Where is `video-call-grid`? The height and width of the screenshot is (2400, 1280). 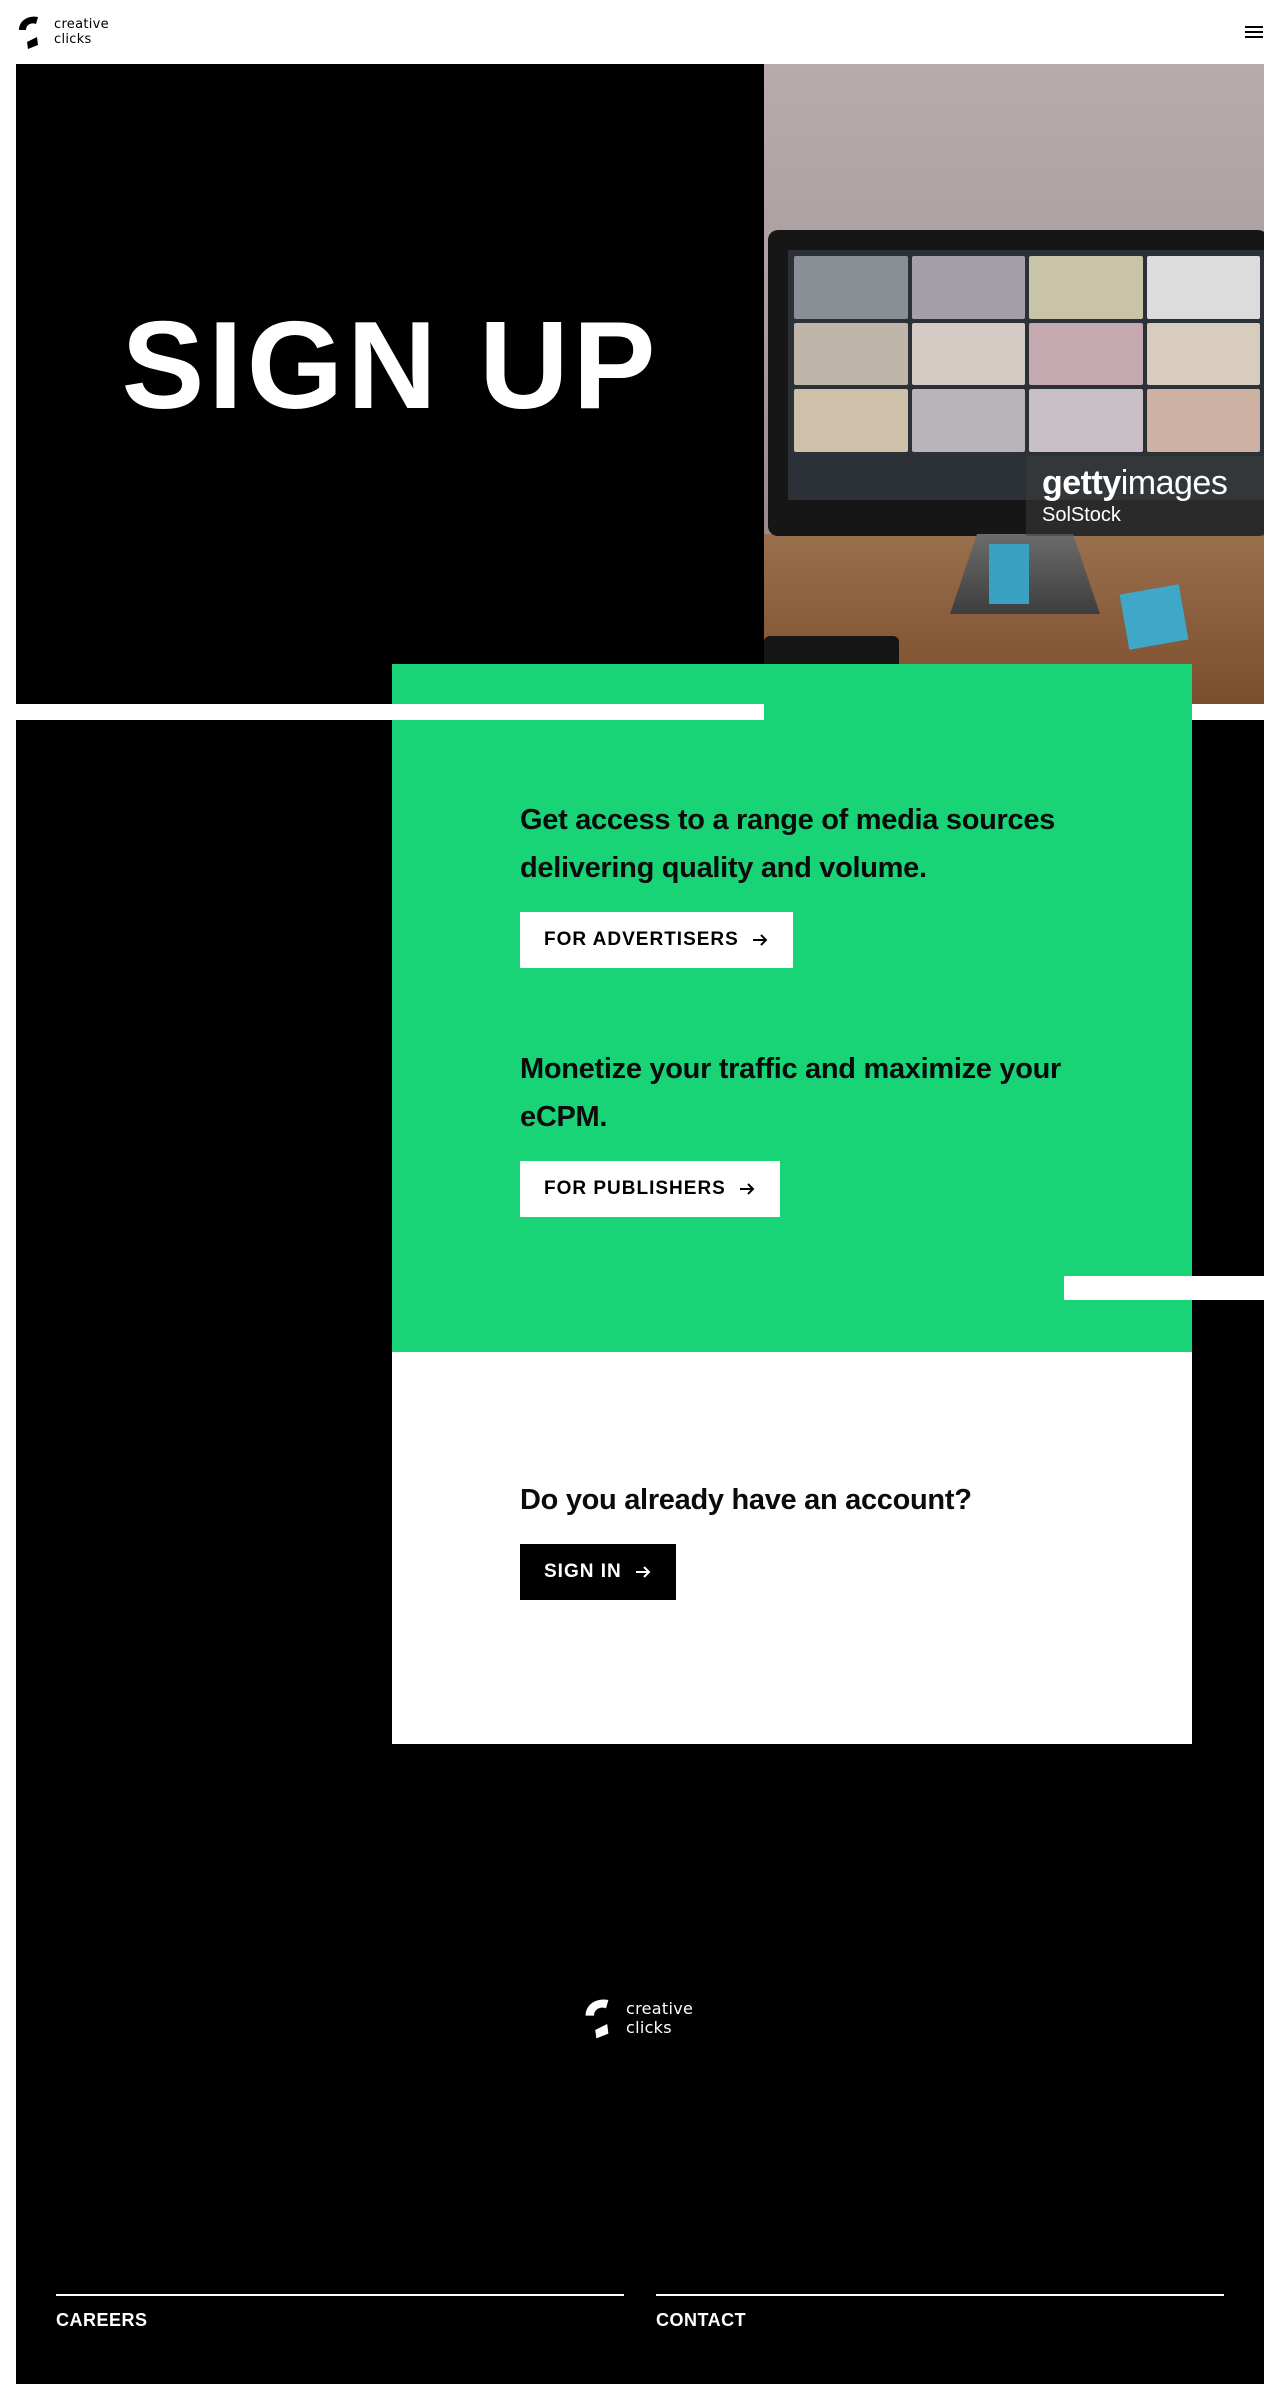 video-call-grid is located at coordinates (1027, 354).